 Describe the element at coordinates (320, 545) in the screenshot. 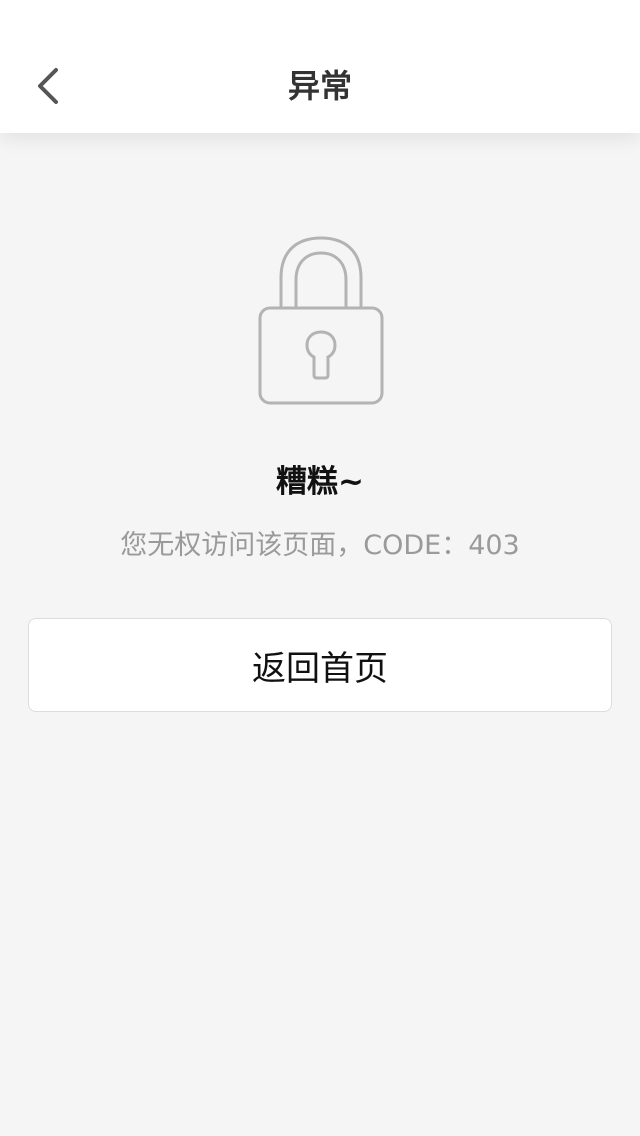

I see `error-message: 您无权访问该页面，CODE：403` at that location.